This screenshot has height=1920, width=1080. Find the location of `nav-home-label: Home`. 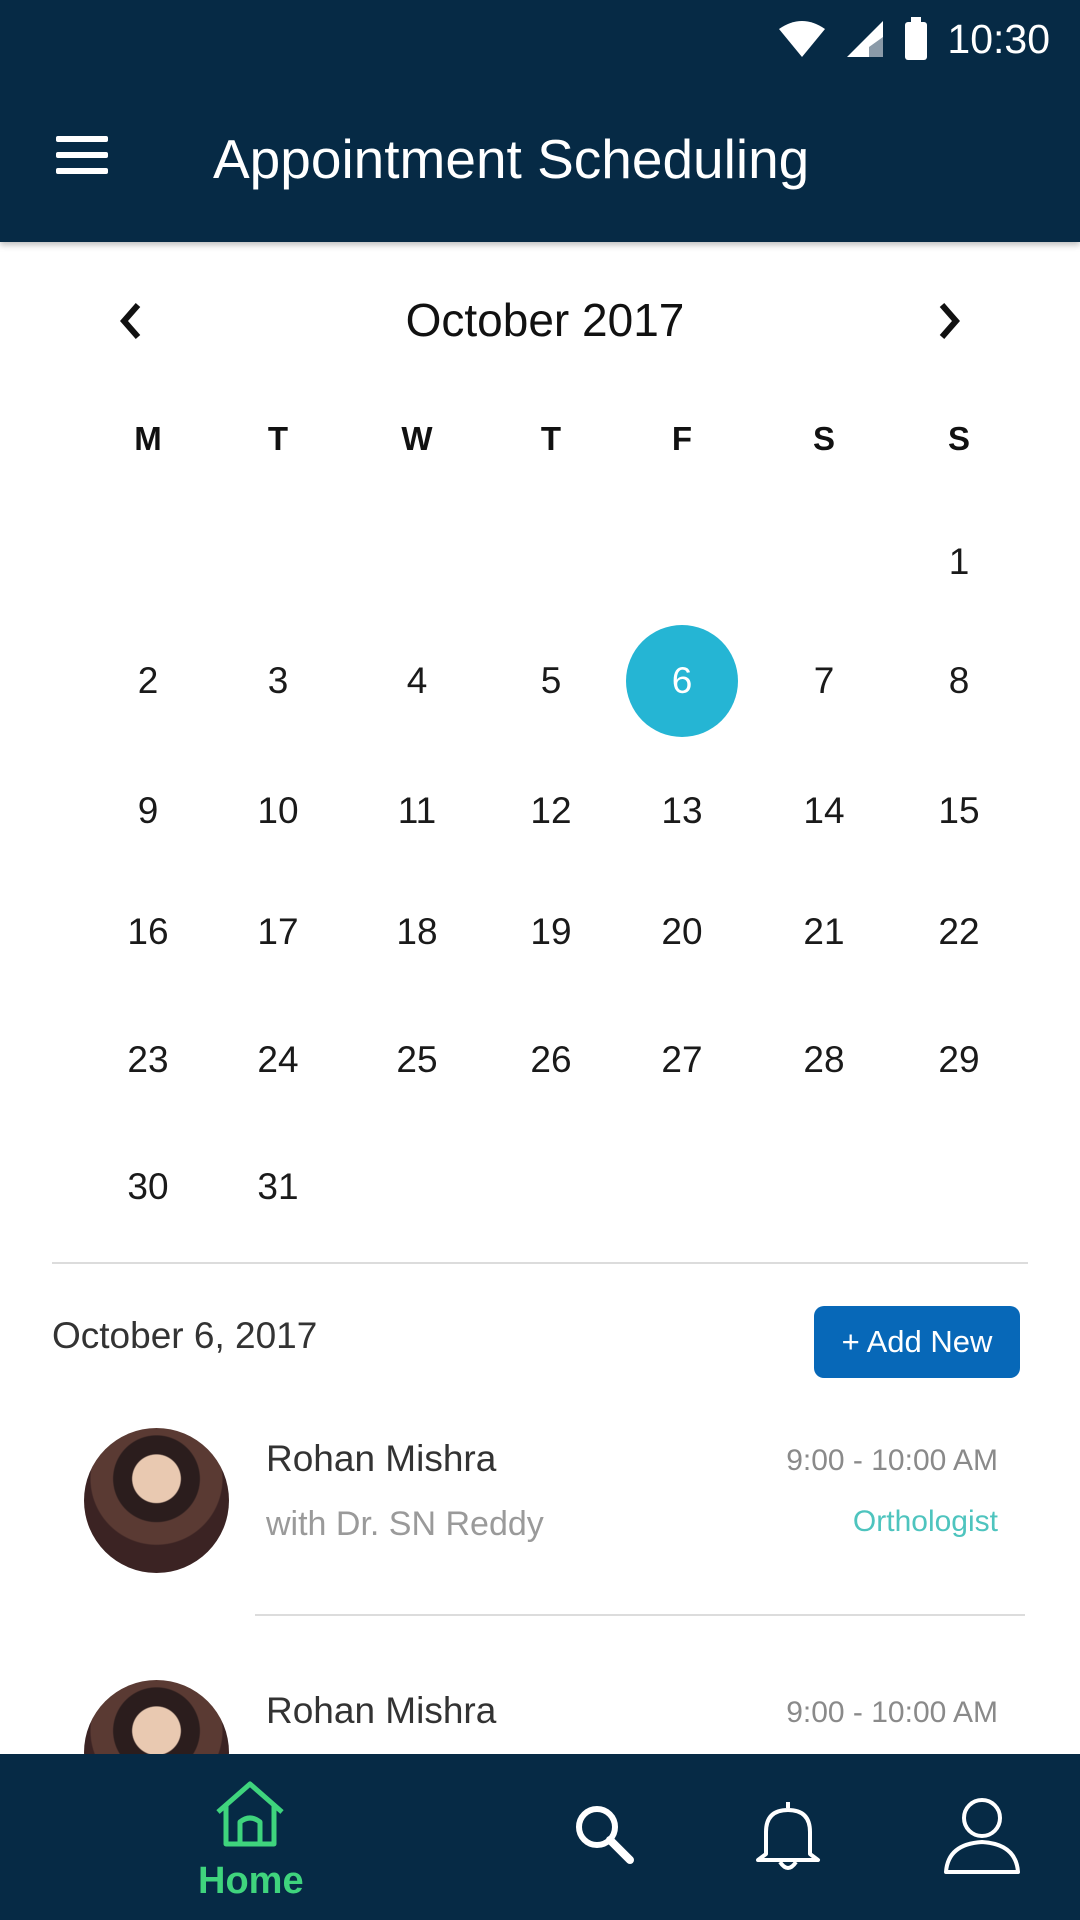

nav-home-label: Home is located at coordinates (251, 1881).